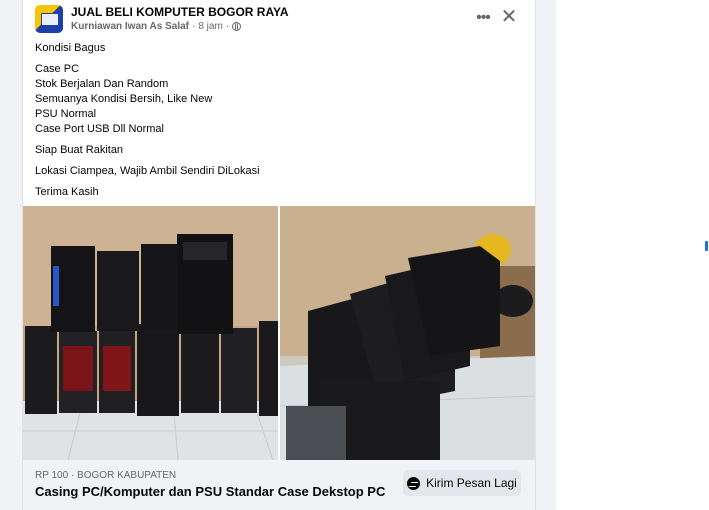  What do you see at coordinates (49, 19) in the screenshot?
I see `group-avatar` at bounding box center [49, 19].